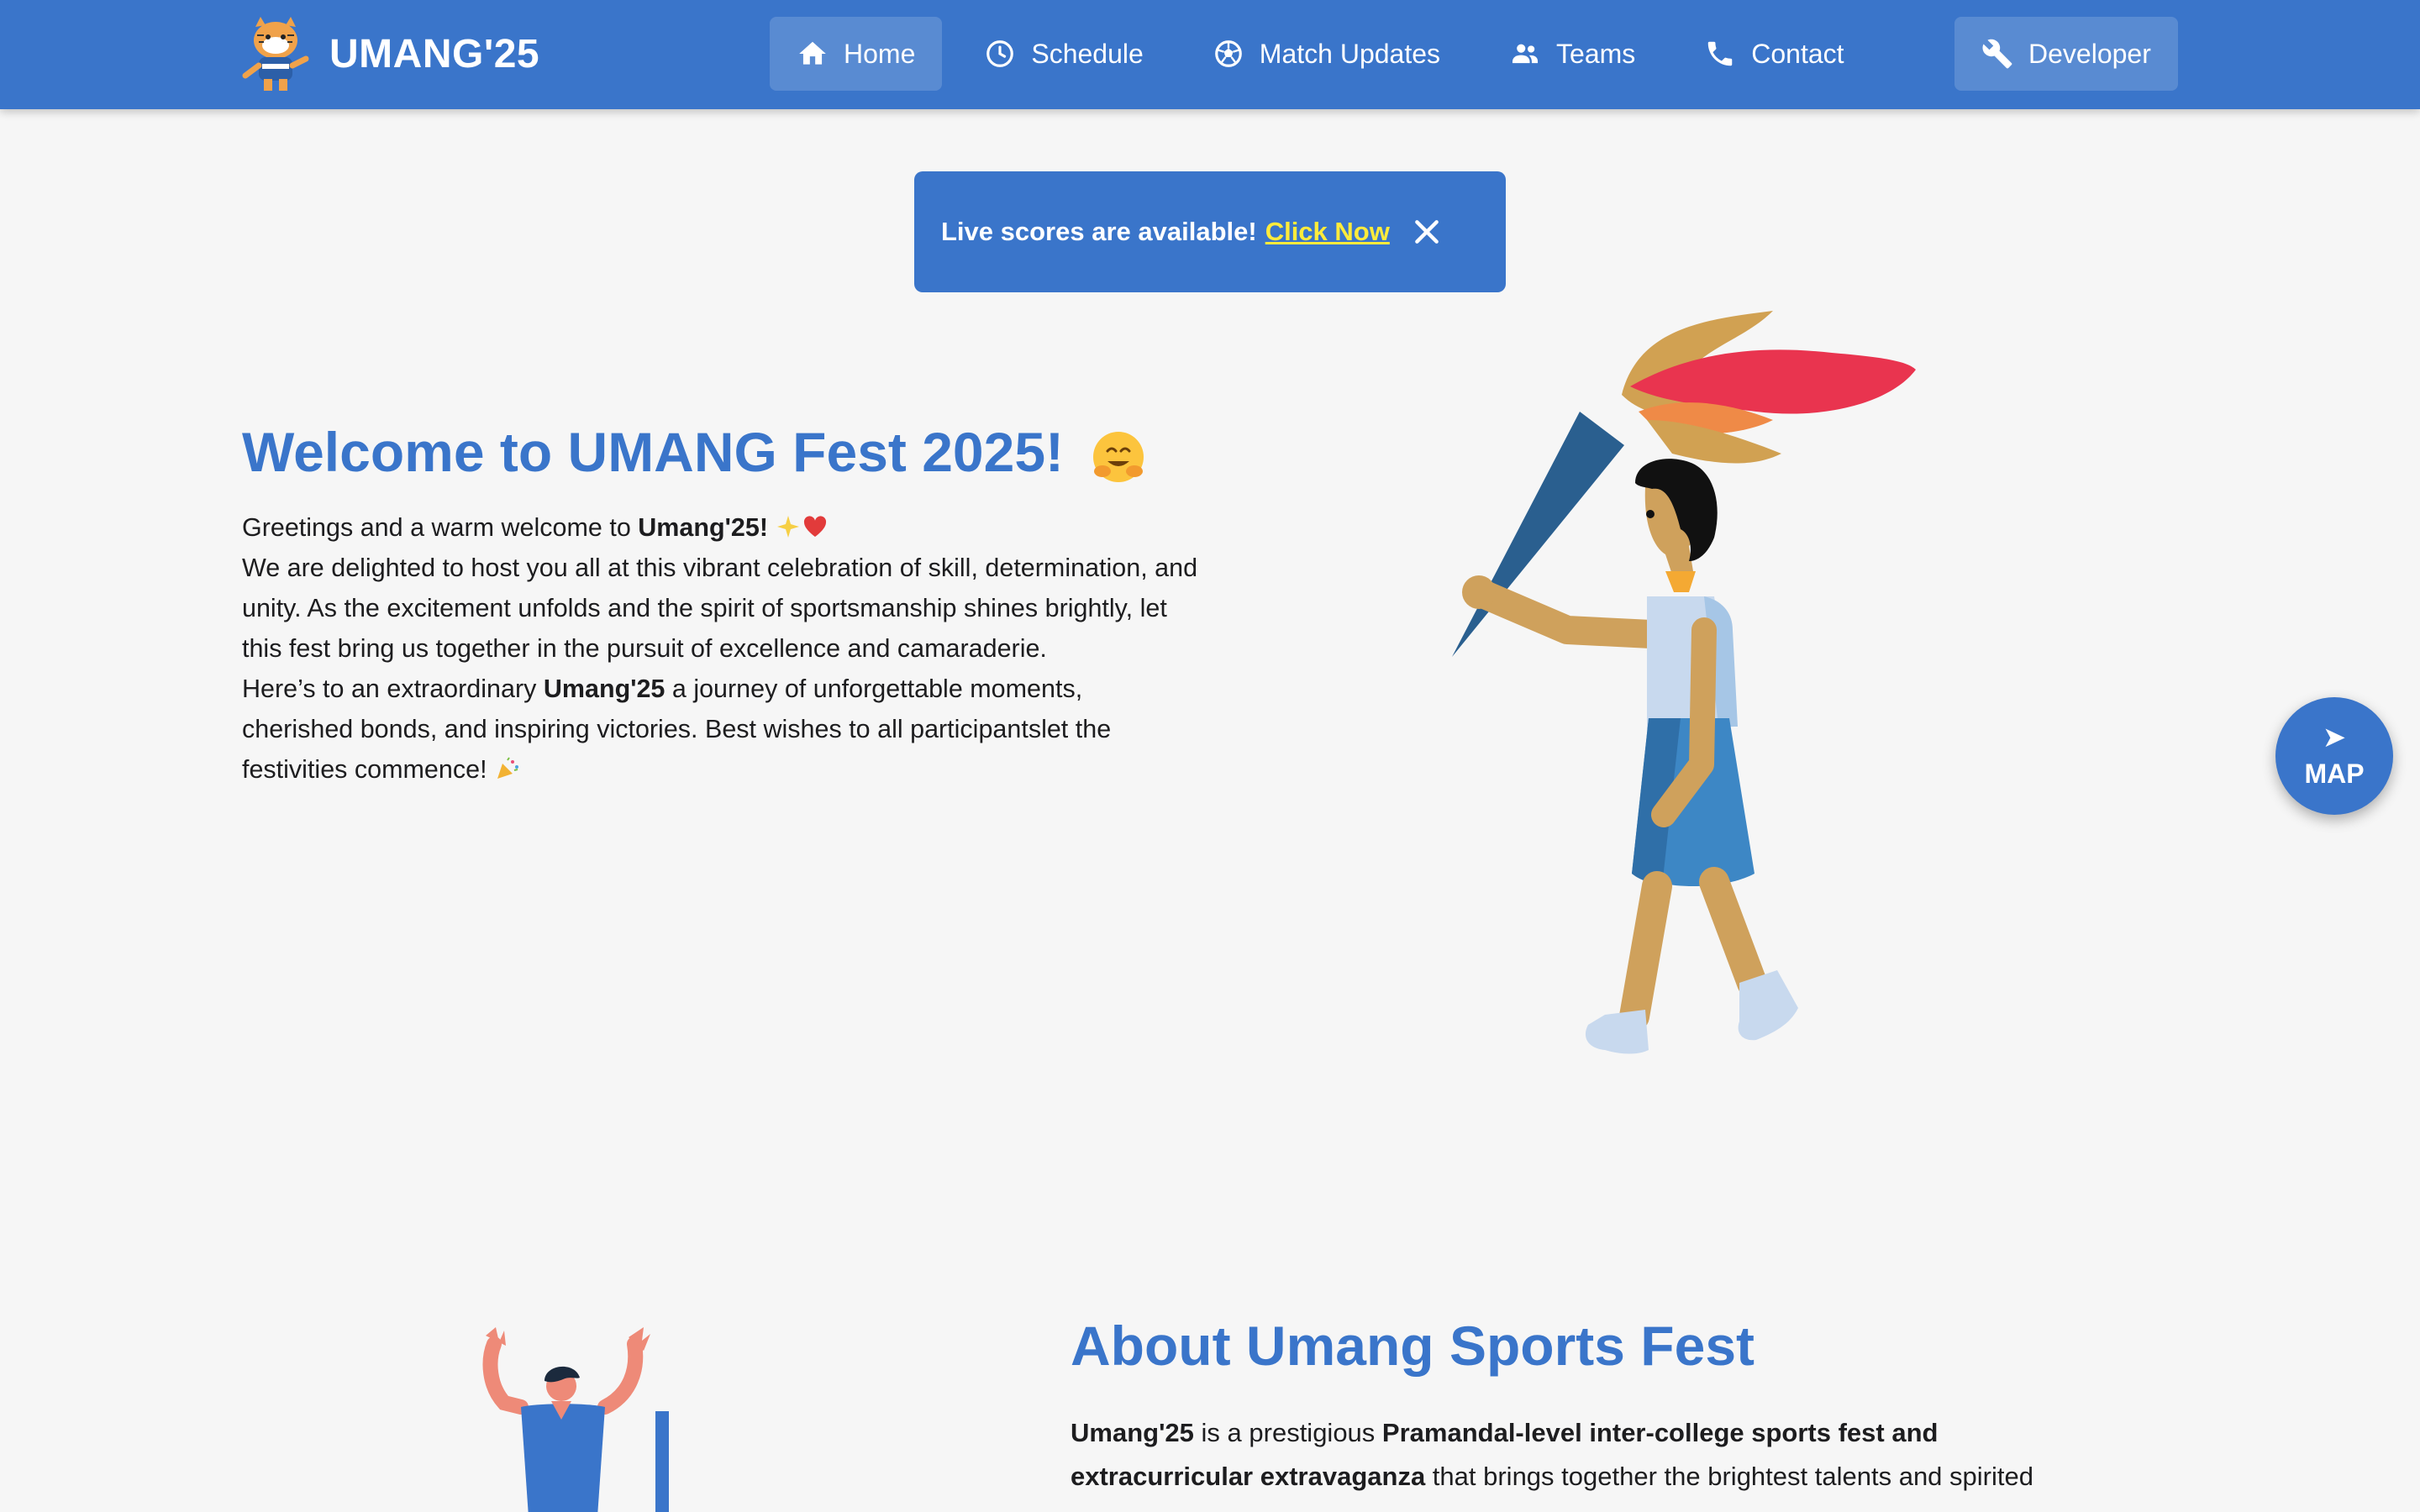  Describe the element at coordinates (1997, 54) in the screenshot. I see `wrench-icon` at that location.